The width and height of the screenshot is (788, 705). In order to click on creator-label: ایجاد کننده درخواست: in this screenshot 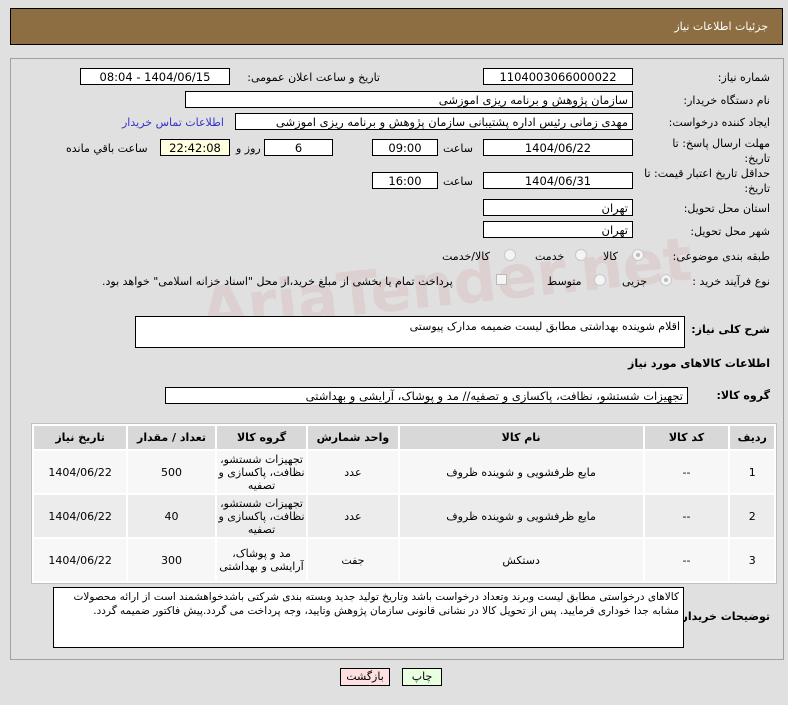, I will do `click(719, 122)`.